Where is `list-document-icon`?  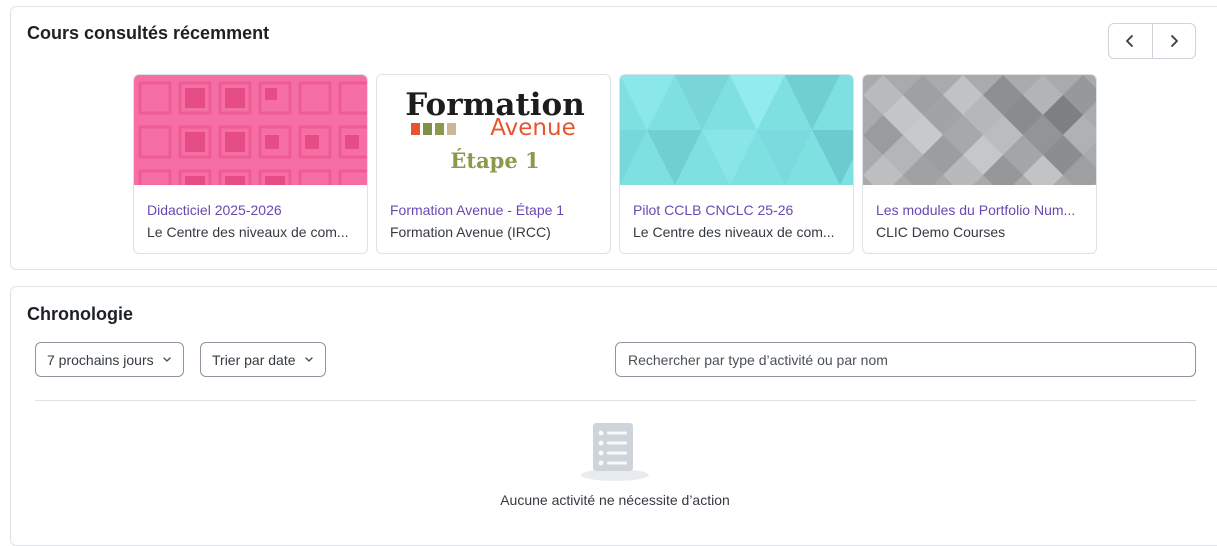 list-document-icon is located at coordinates (615, 453).